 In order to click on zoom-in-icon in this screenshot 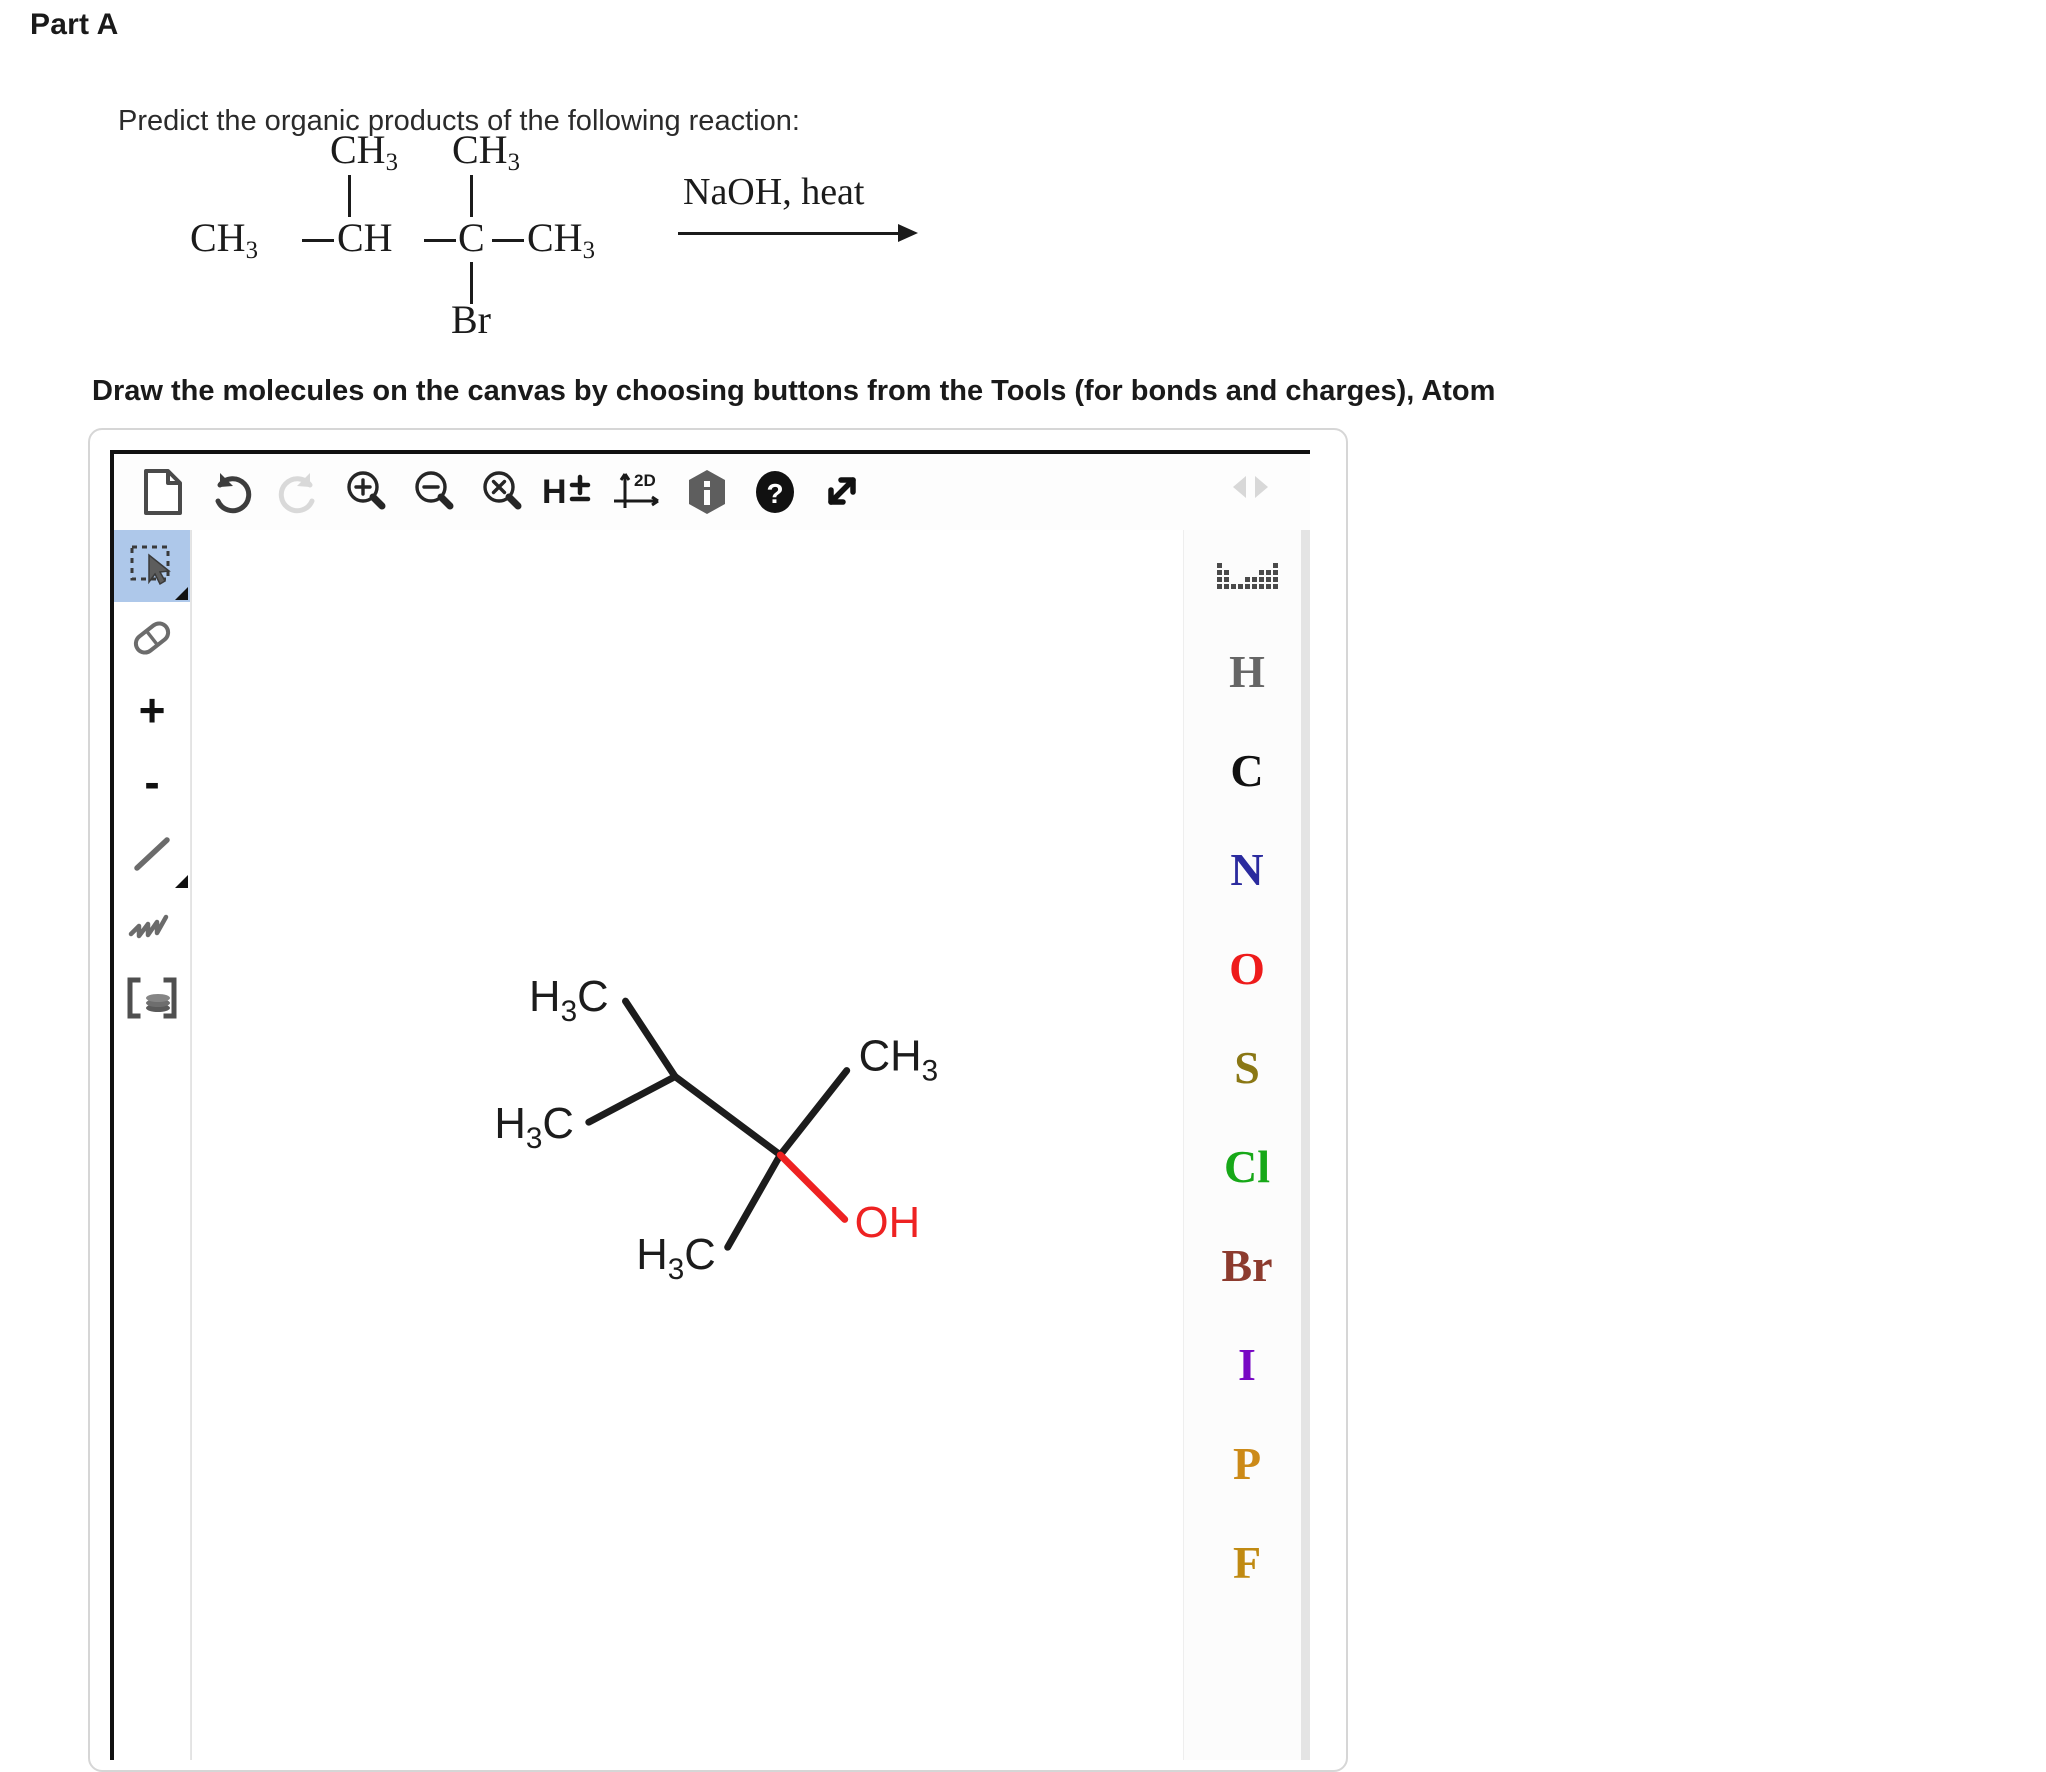, I will do `click(367, 492)`.